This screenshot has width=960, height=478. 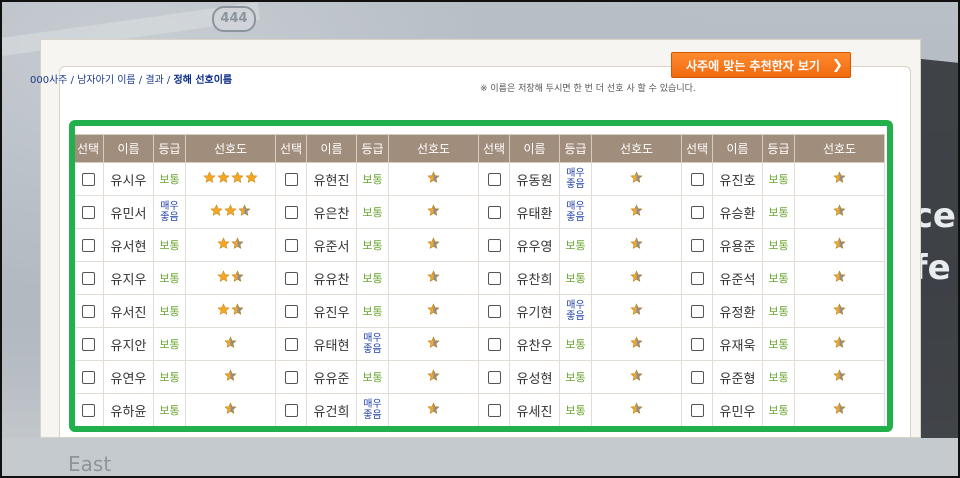 I want to click on recommend-hanja-button: 사주에 맞는 추천한자 보기 ❯, so click(x=761, y=65).